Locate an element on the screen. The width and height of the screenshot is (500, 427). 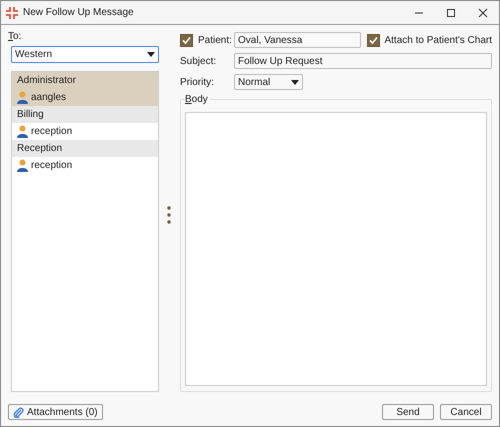
location-dropdown: Western is located at coordinates (85, 54).